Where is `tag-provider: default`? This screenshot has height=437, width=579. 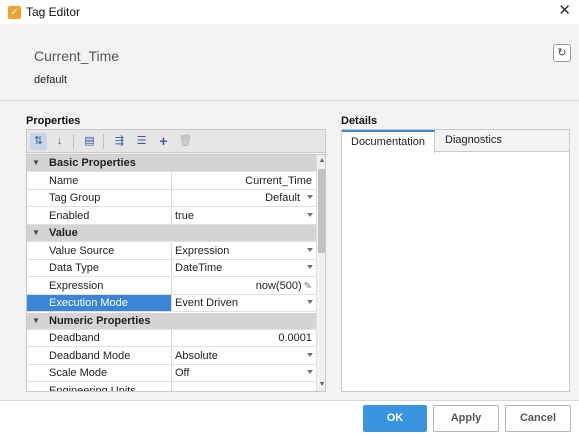 tag-provider: default is located at coordinates (51, 80).